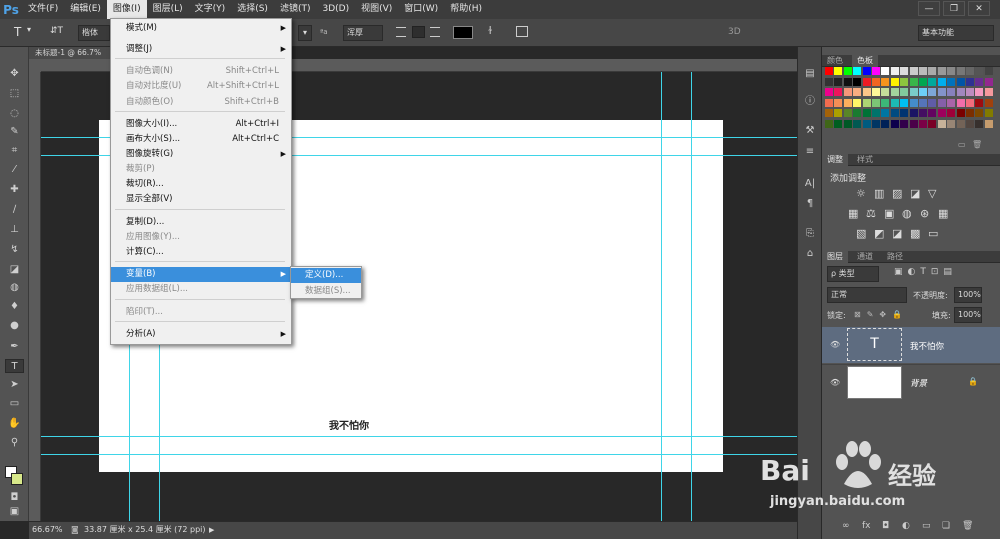 The height and width of the screenshot is (539, 1000). Describe the element at coordinates (376, 9) in the screenshot. I see `menu-view: 视图(V)` at that location.